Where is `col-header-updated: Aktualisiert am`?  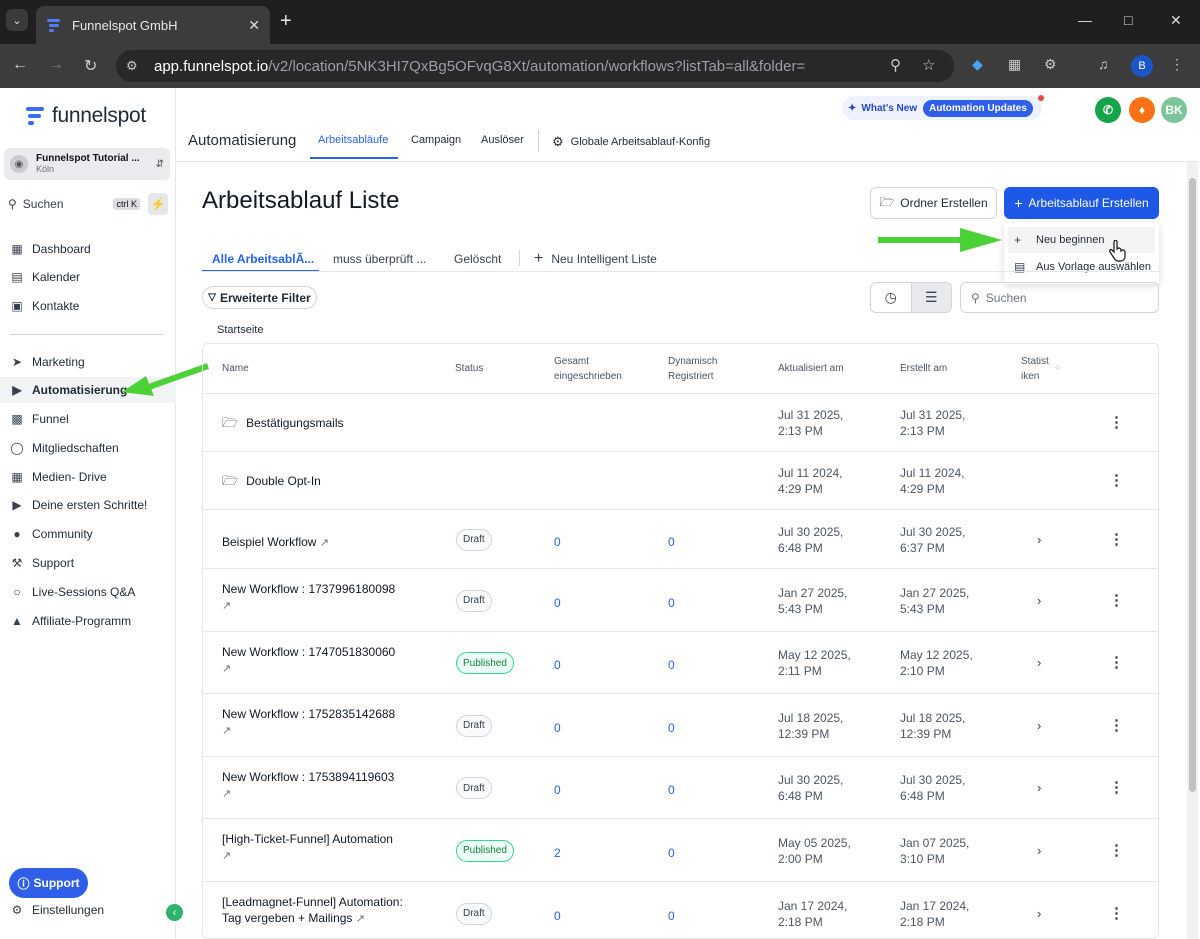
col-header-updated: Aktualisiert am is located at coordinates (811, 368).